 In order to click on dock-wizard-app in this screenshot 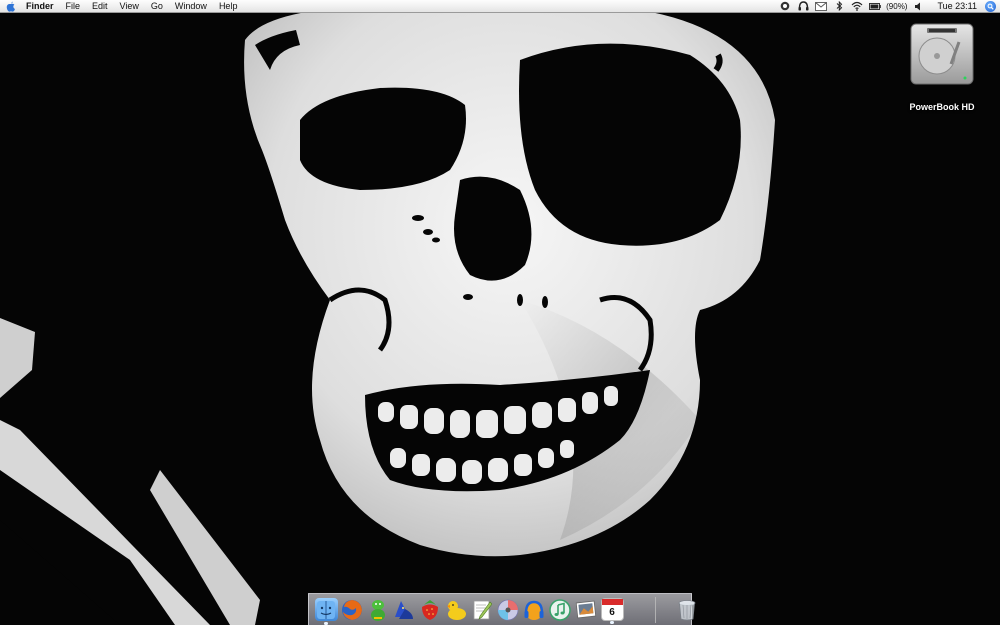, I will do `click(404, 609)`.